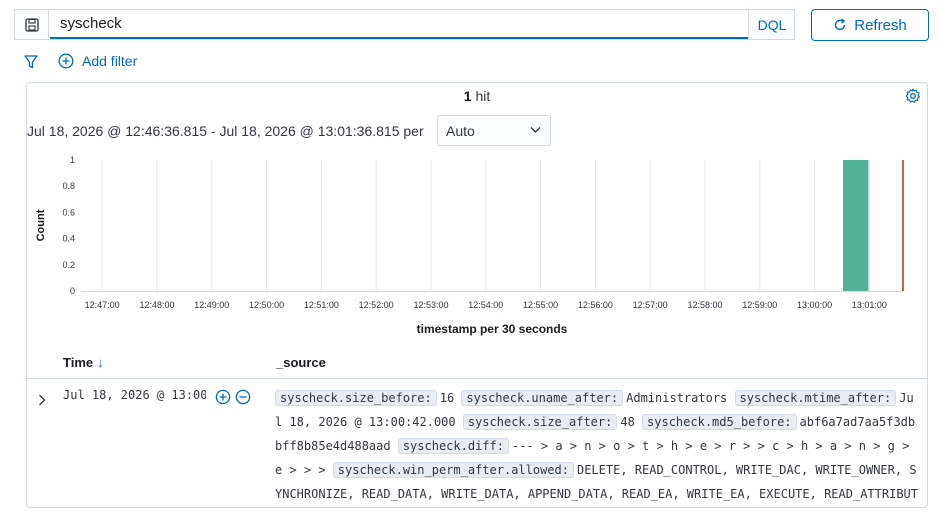 The width and height of the screenshot is (942, 512). Describe the element at coordinates (78, 362) in the screenshot. I see `column-time-label: Time` at that location.